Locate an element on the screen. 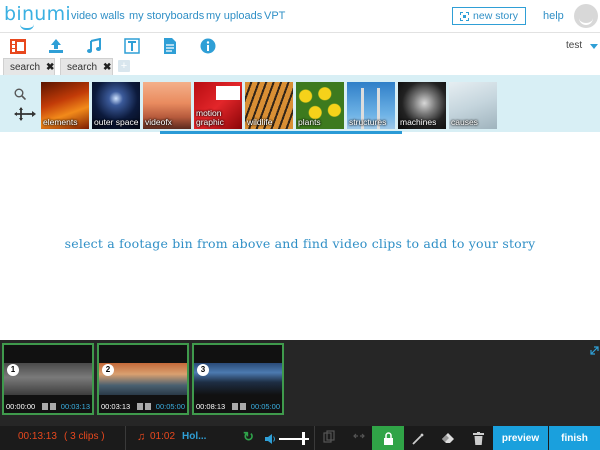  logo-smile-icon is located at coordinates (27, 27).